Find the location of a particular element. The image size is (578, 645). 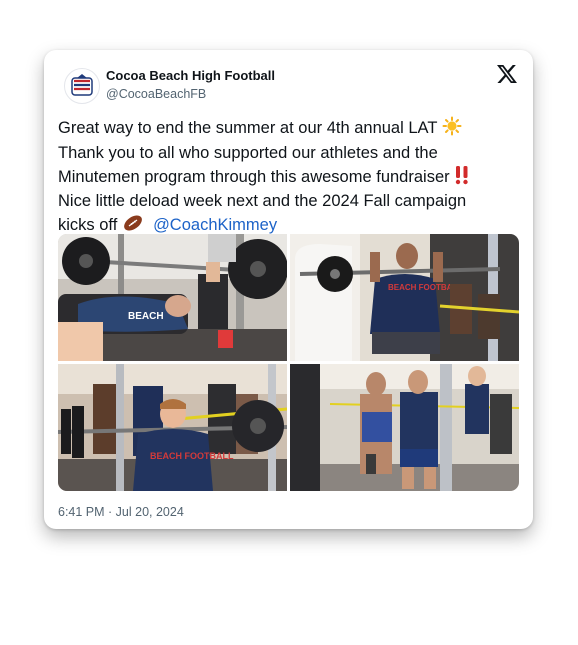

author-name: Cocoa Beach High Football is located at coordinates (190, 75).